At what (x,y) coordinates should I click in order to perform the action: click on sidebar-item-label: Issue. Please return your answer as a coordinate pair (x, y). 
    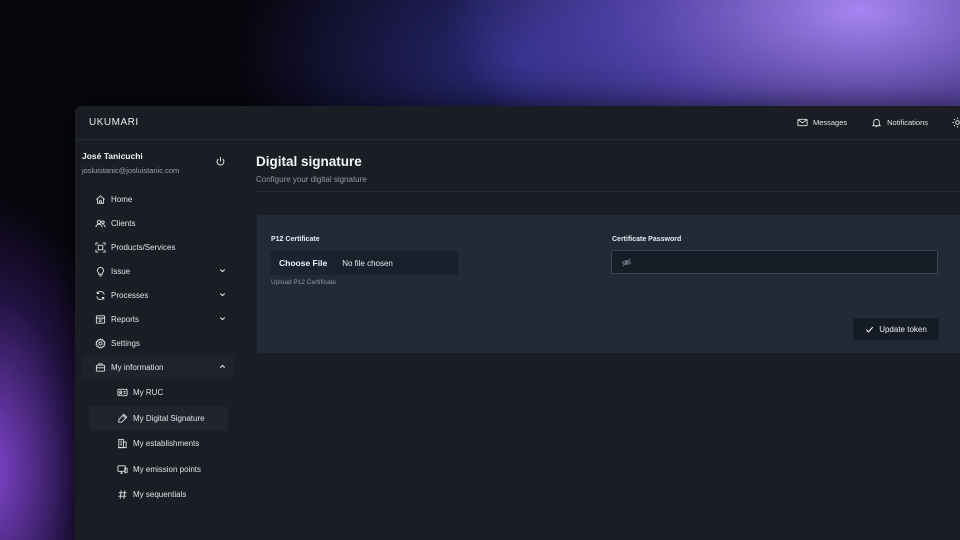
    Looking at the image, I should click on (121, 271).